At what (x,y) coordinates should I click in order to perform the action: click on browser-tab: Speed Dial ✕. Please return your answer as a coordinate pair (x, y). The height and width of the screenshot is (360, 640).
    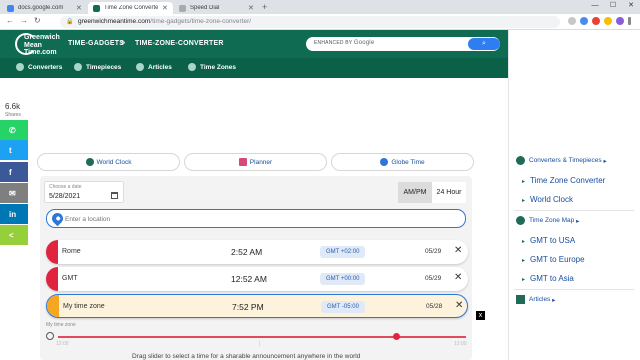
    Looking at the image, I should click on (216, 8).